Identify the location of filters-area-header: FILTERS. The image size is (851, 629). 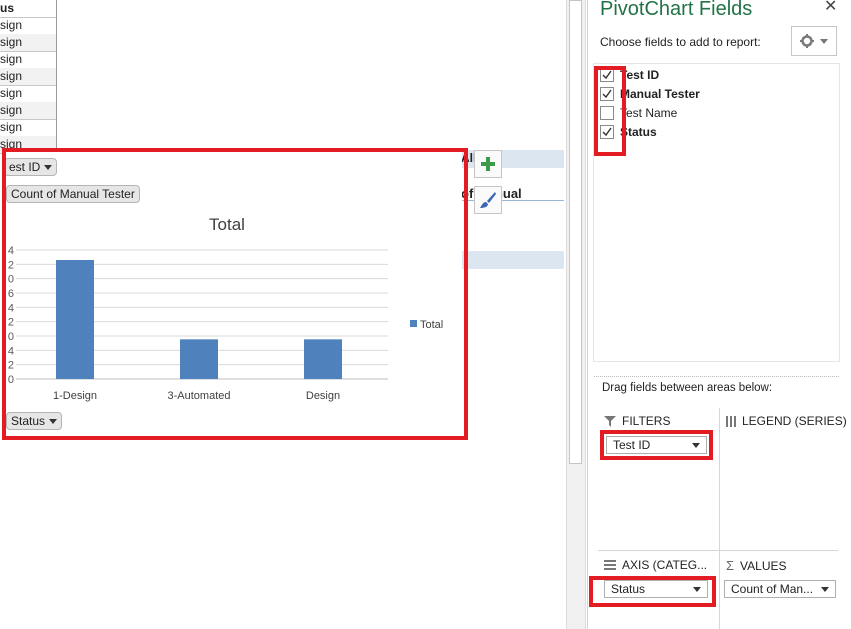
(637, 421).